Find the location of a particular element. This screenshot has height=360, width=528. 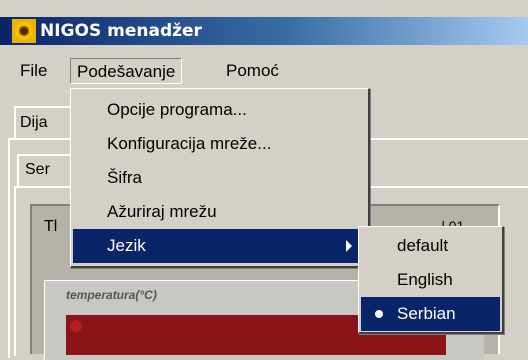

menu-pomoc: Pomoć is located at coordinates (252, 71).